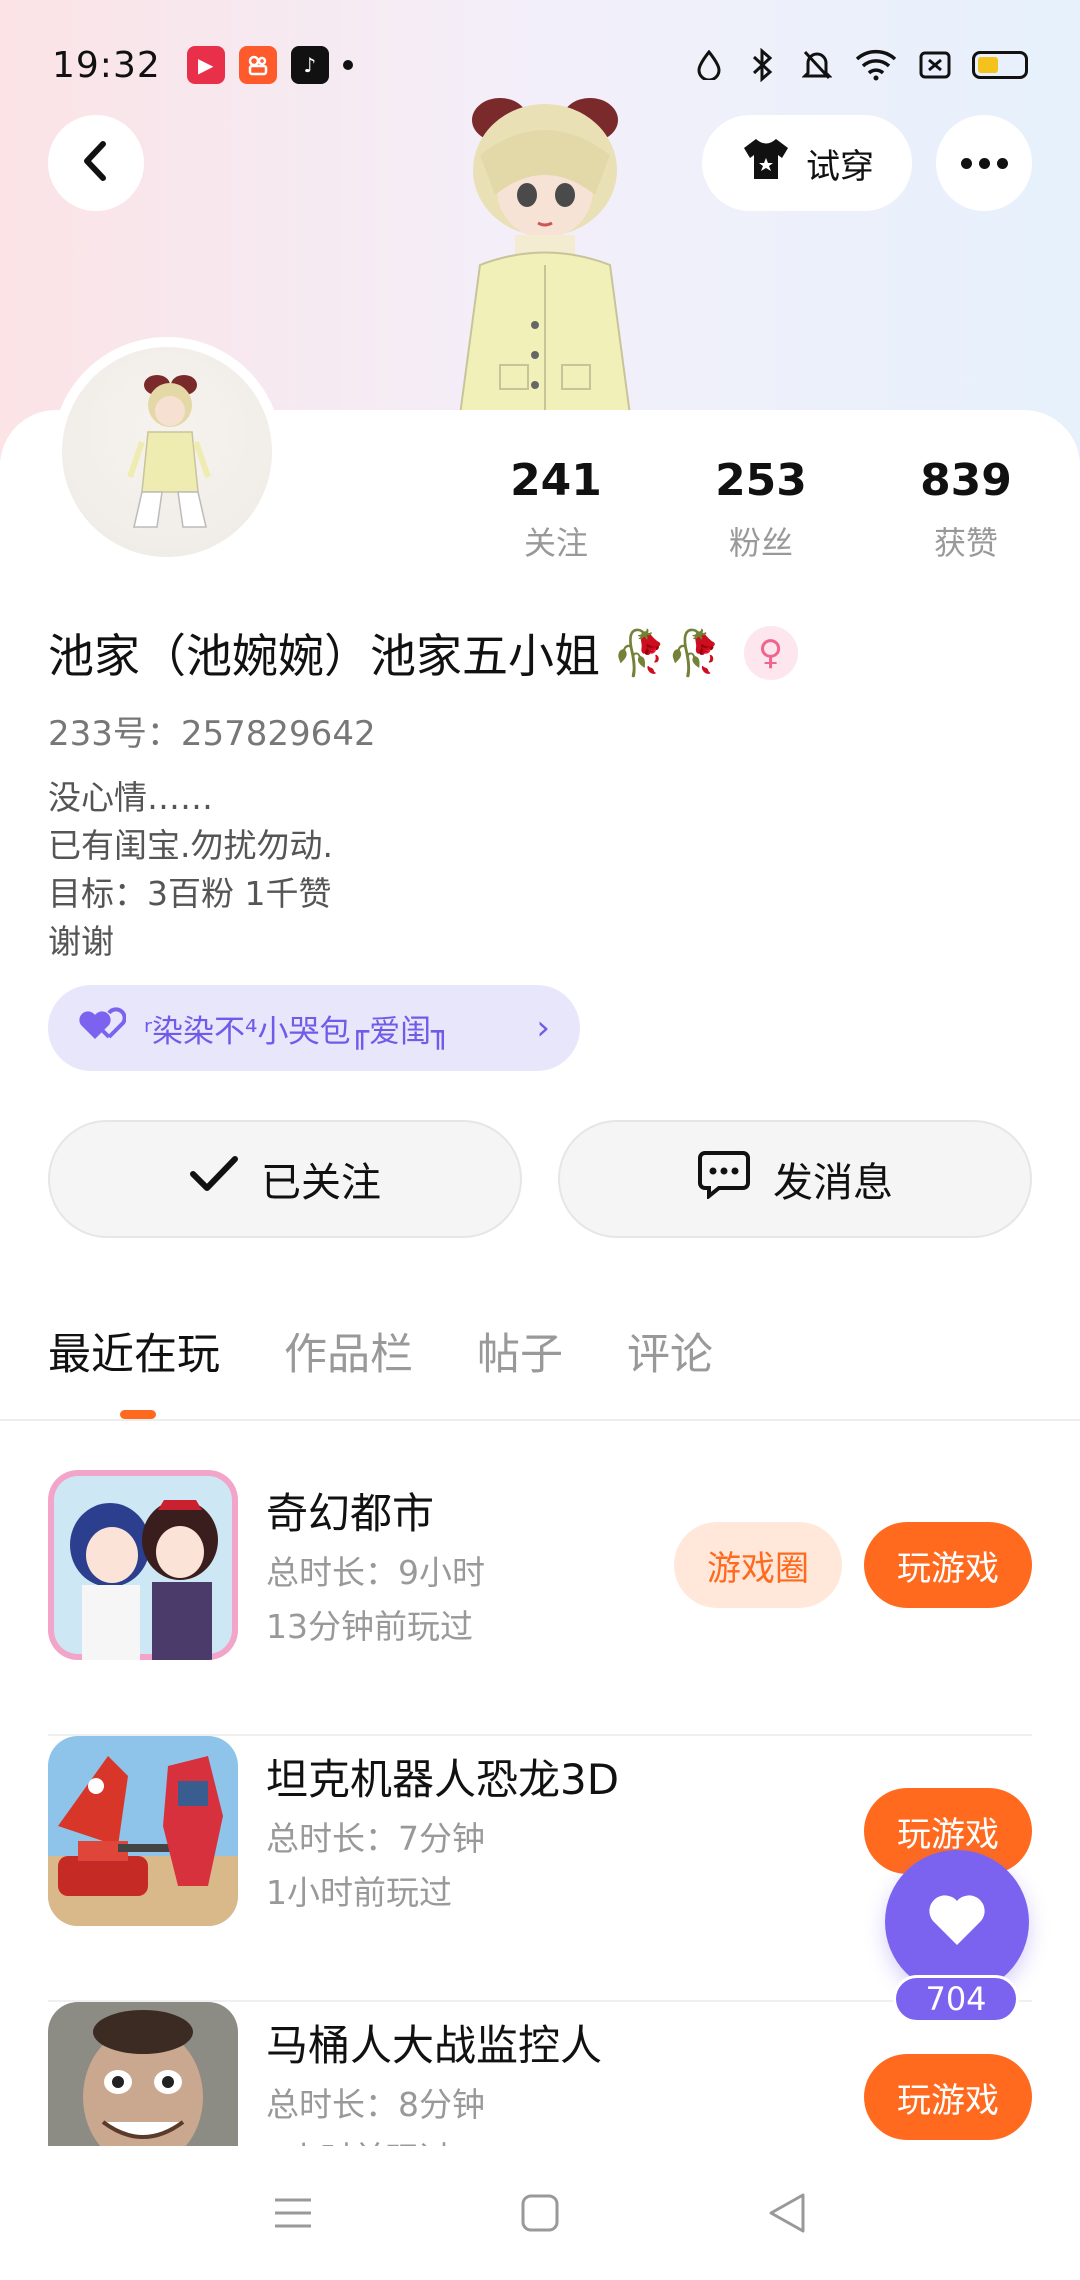 This screenshot has width=1080, height=2280. I want to click on game-duration: 总时长：9小时, so click(375, 1572).